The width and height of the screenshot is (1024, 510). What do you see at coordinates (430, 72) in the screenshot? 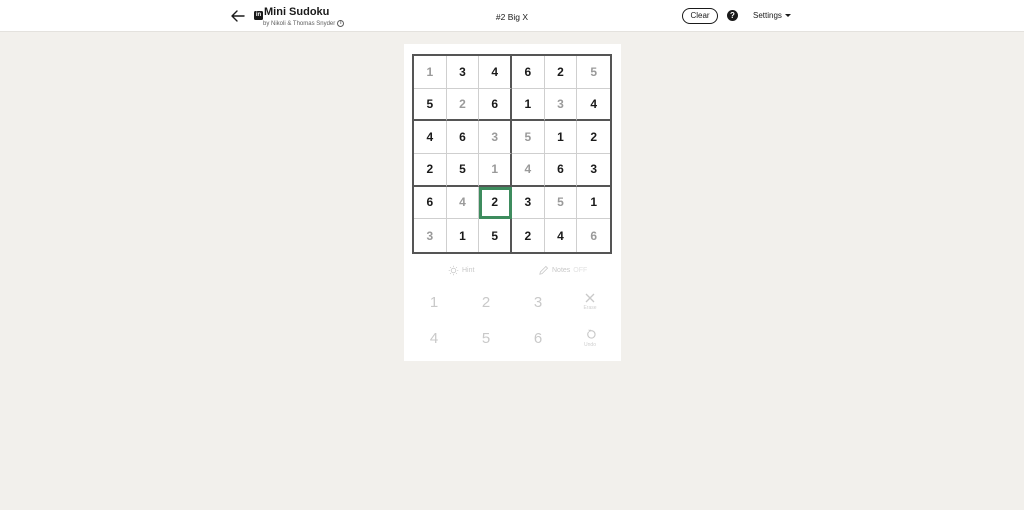
I see `grid-cell-r1c1: 1` at bounding box center [430, 72].